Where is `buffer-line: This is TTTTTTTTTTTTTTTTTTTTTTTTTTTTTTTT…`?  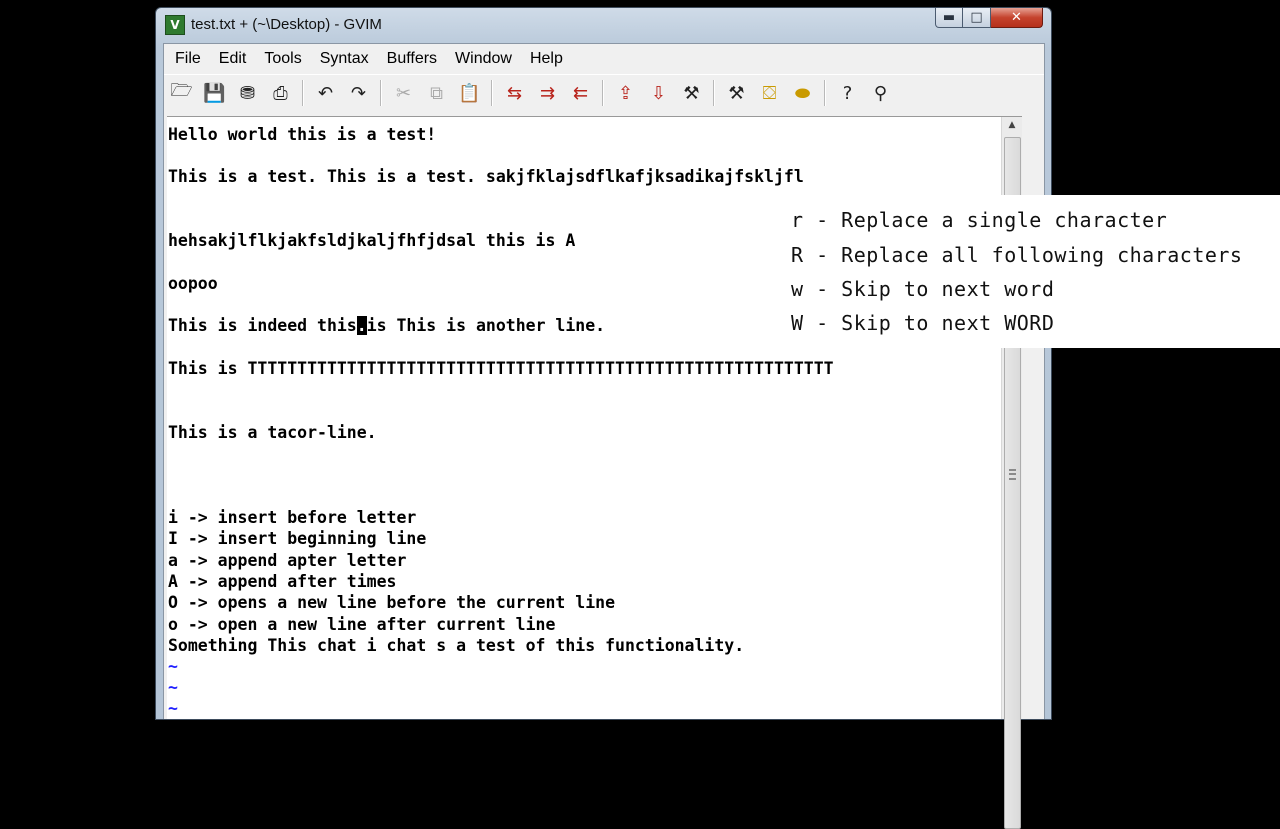
buffer-line: This is TTTTTTTTTTTTTTTTTTTTTTTTTTTTTTTT… is located at coordinates (501, 368).